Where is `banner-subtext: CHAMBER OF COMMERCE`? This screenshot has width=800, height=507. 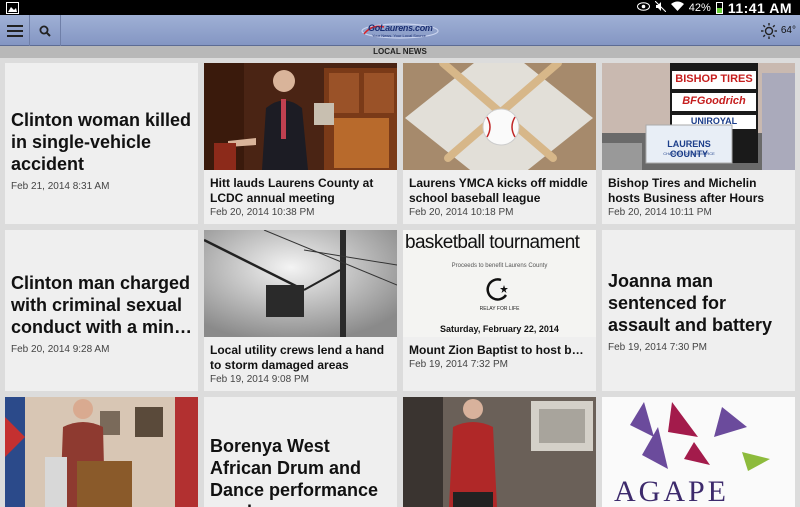
banner-subtext: CHAMBER OF COMMERCE is located at coordinates (689, 153).